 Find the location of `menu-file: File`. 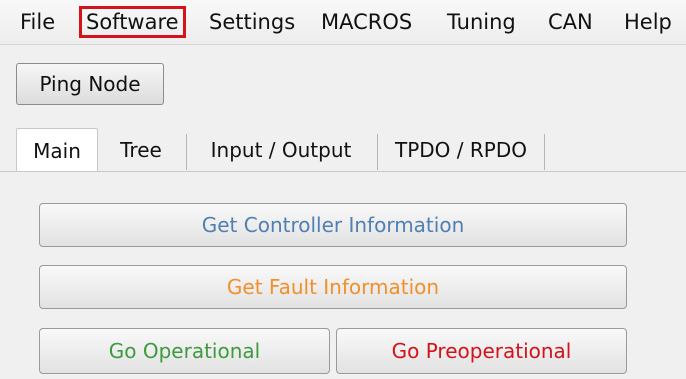

menu-file: File is located at coordinates (37, 22).